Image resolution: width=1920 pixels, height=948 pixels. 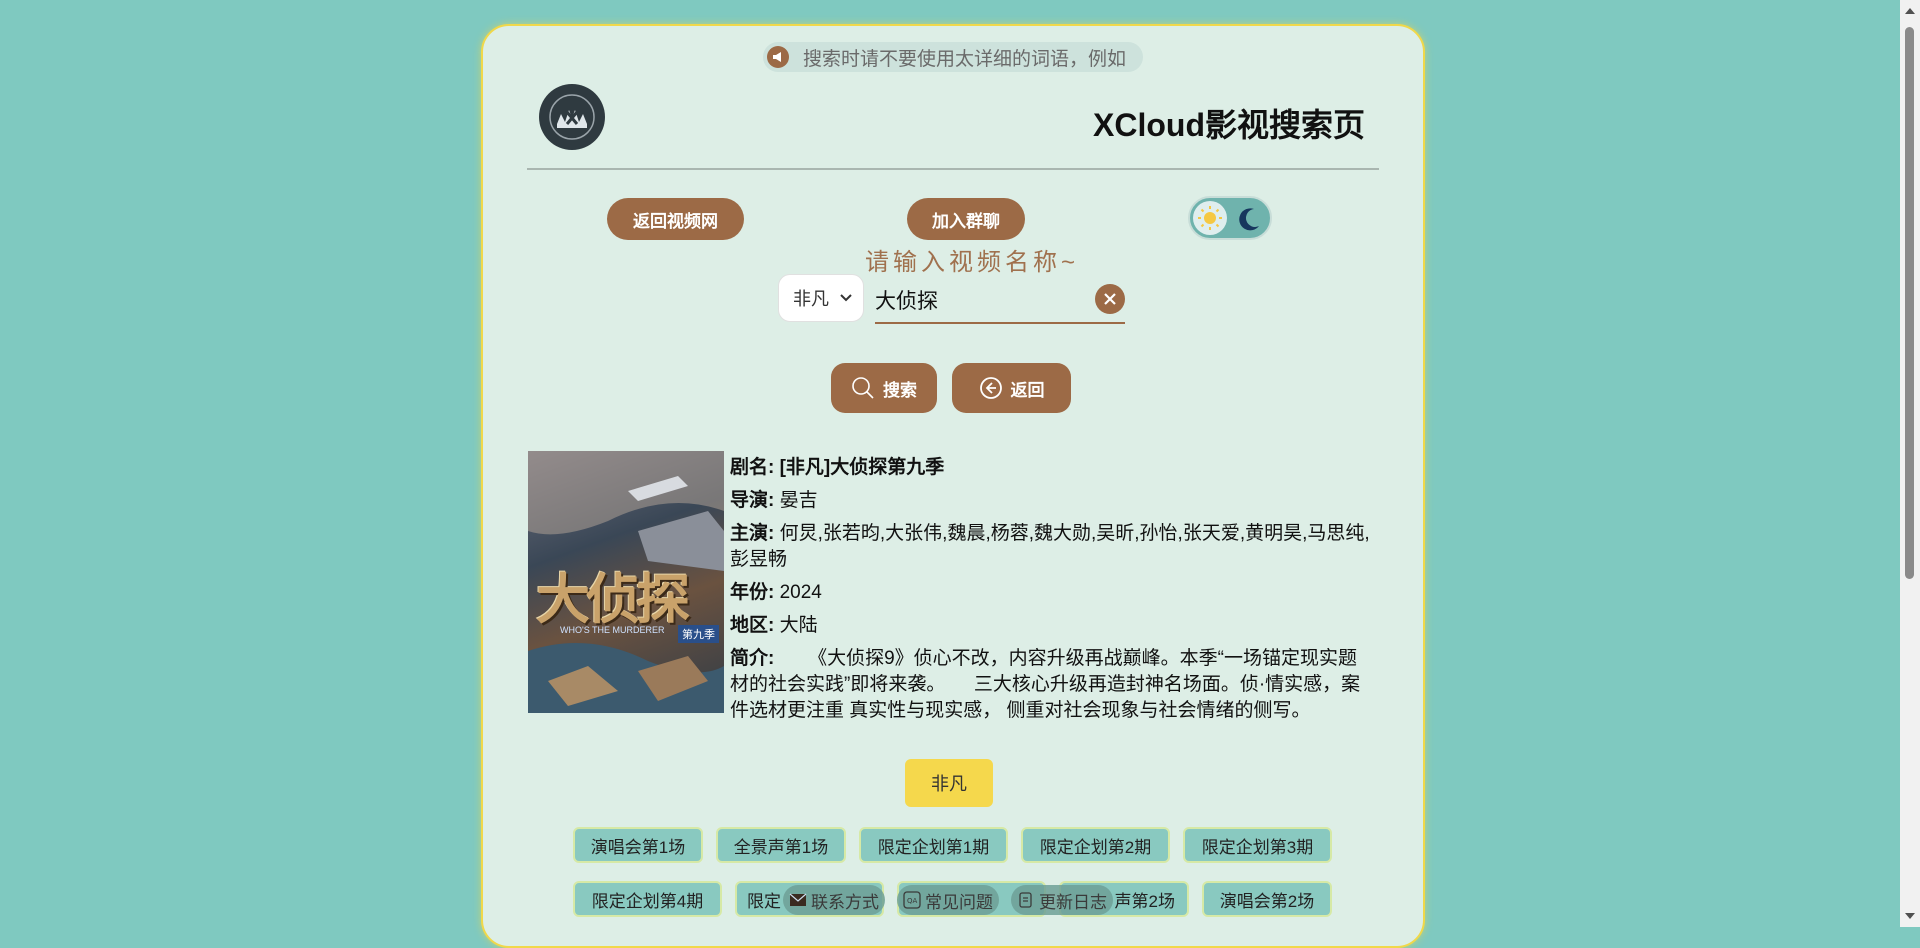 What do you see at coordinates (613, 599) in the screenshot?
I see `poster-title: 大侦探` at bounding box center [613, 599].